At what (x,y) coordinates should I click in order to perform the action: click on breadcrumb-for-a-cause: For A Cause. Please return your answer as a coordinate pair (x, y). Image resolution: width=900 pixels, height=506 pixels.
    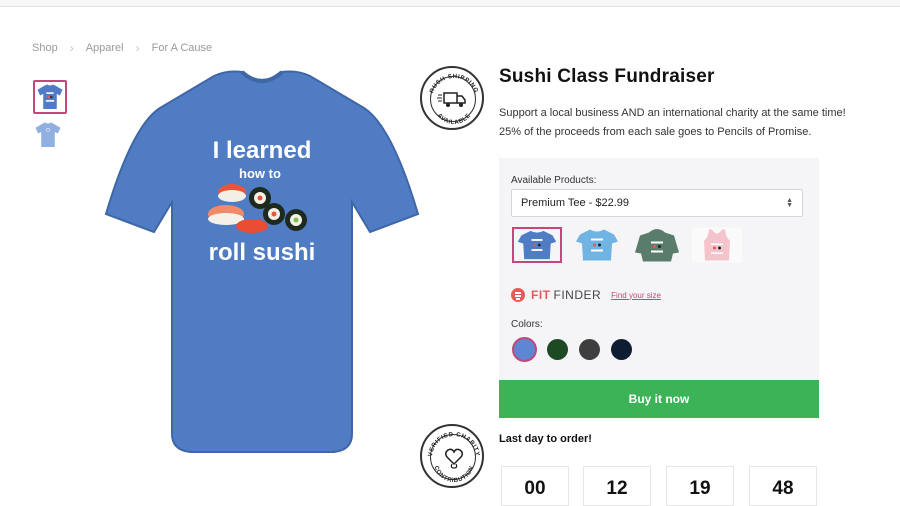
    Looking at the image, I should click on (182, 48).